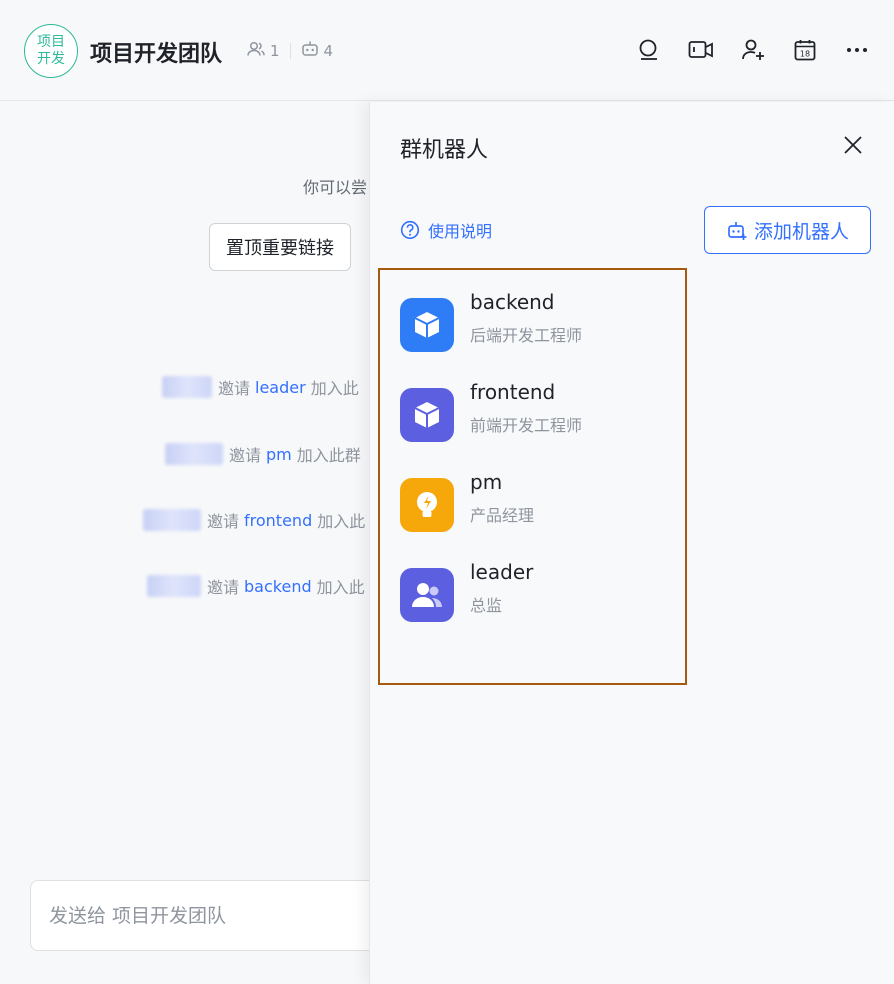 This screenshot has height=984, width=894. Describe the element at coordinates (427, 505) in the screenshot. I see `lightbulb-icon` at that location.